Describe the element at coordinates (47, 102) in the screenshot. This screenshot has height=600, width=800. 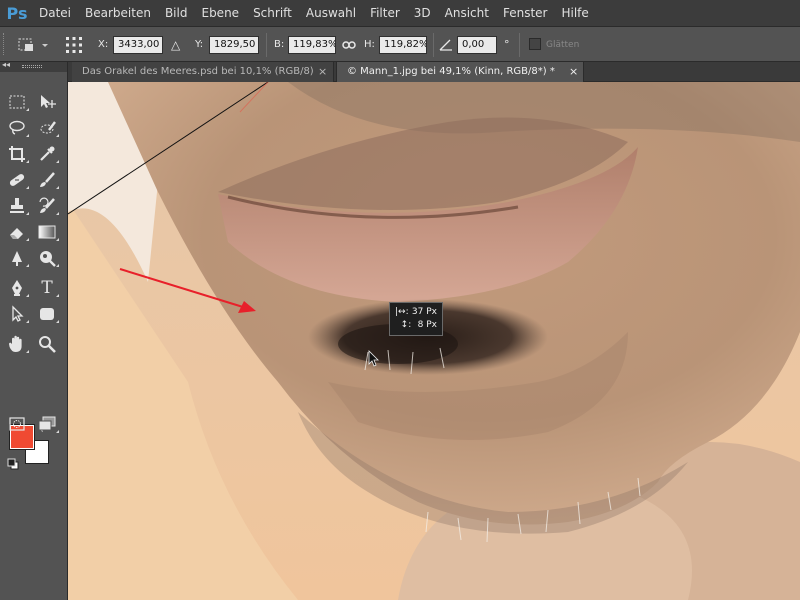
I see `move-tool-icon` at that location.